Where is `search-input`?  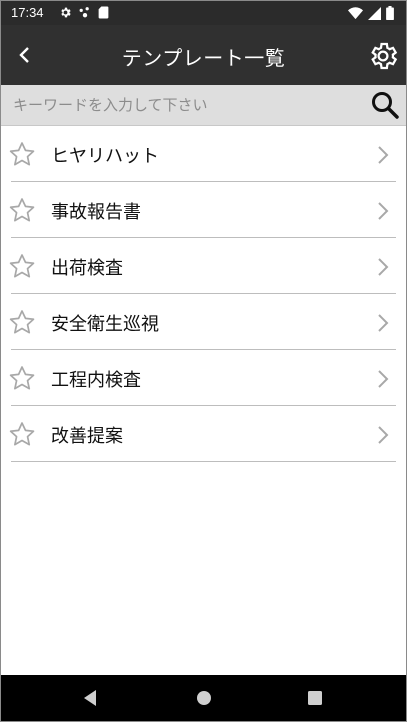 search-input is located at coordinates (181, 105).